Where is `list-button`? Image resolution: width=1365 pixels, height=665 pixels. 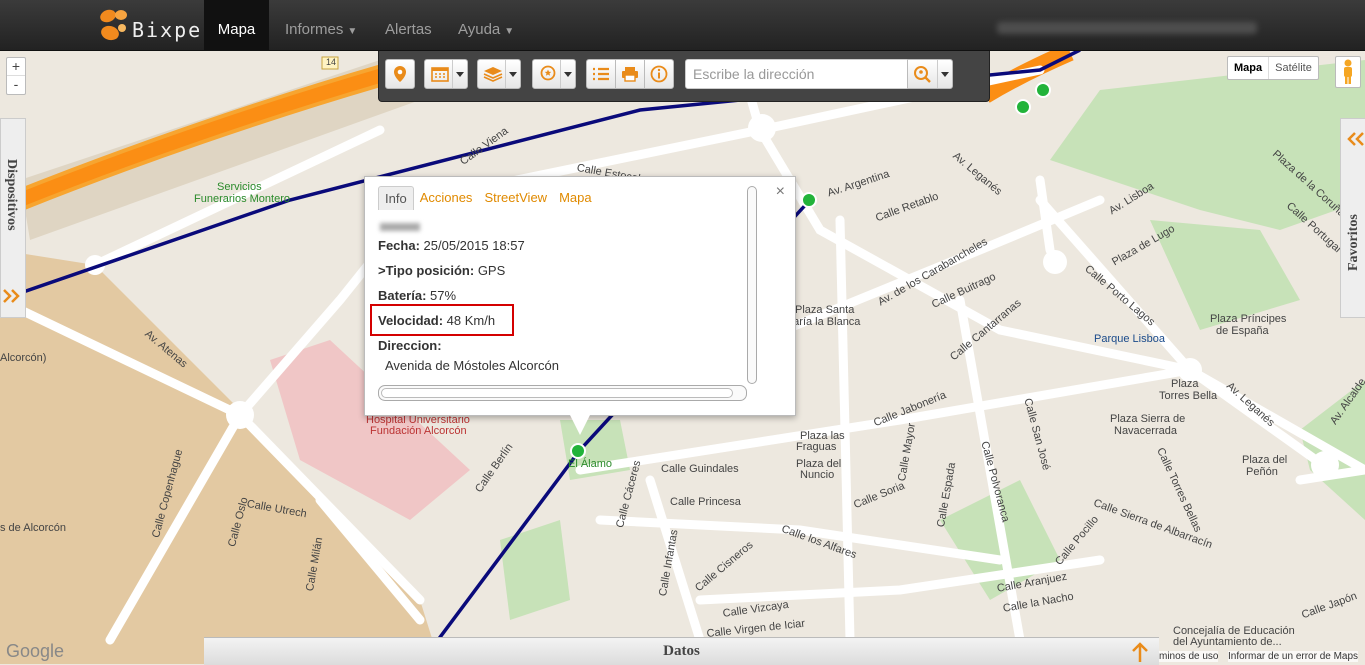 list-button is located at coordinates (601, 74).